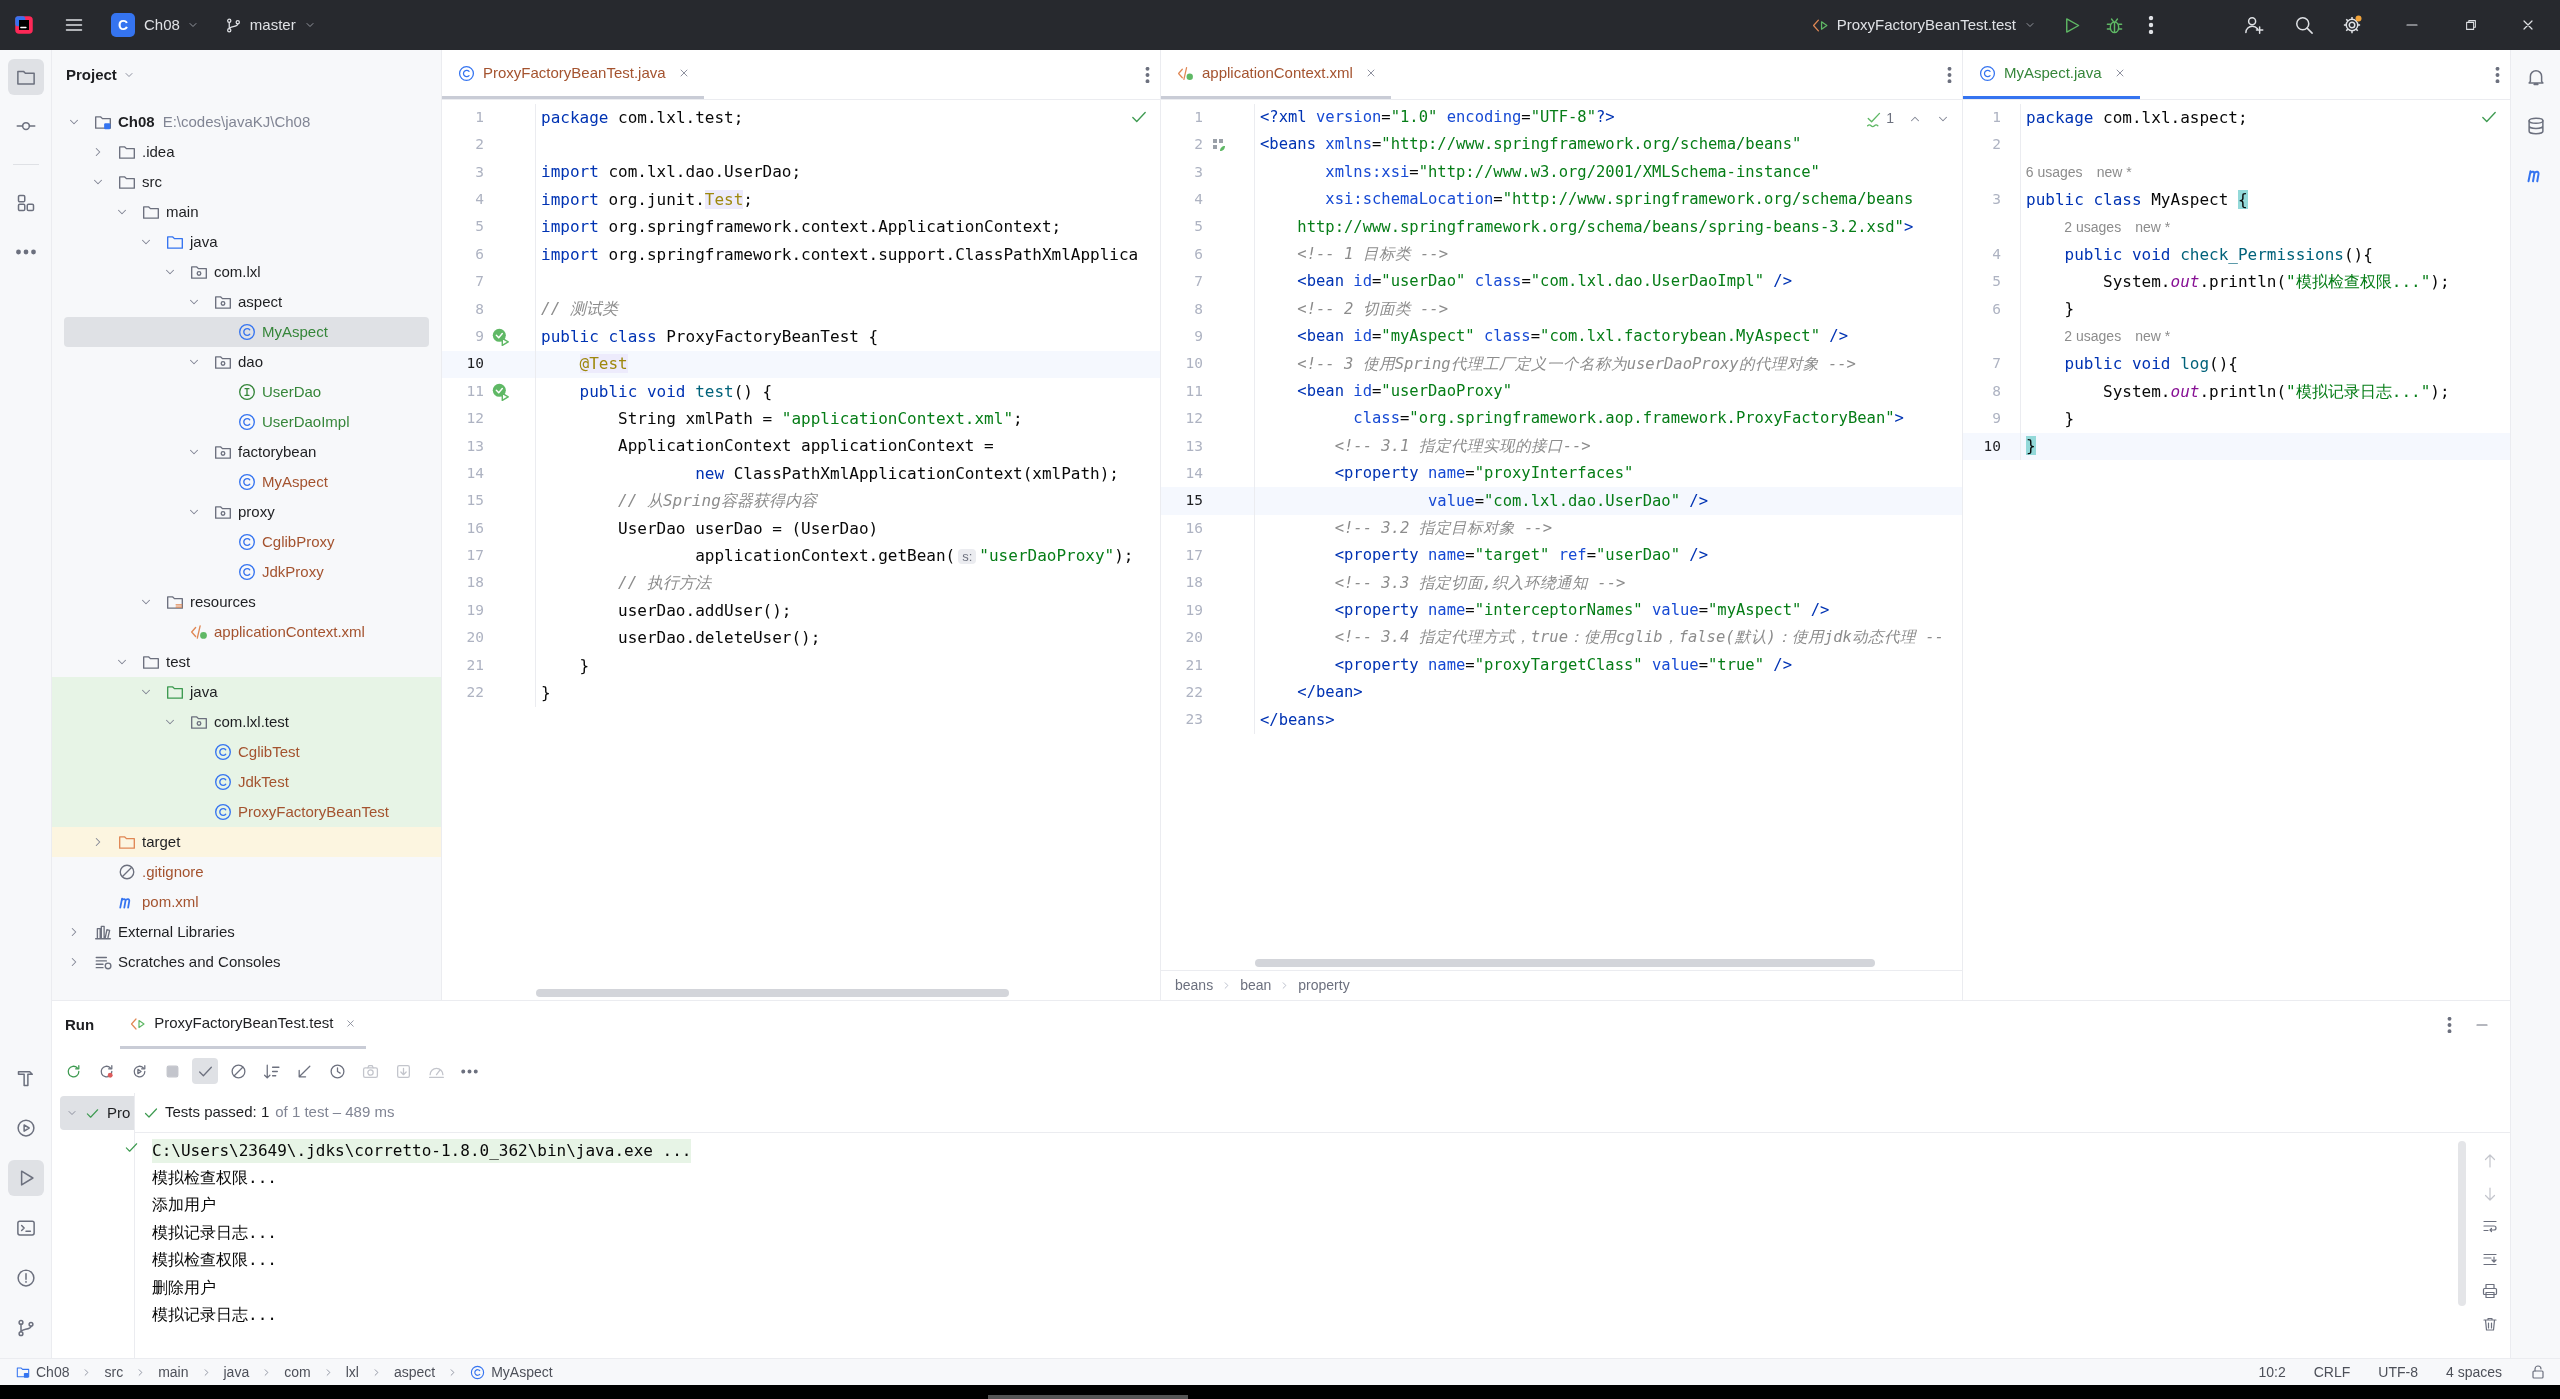  What do you see at coordinates (246, 302) in the screenshot?
I see `tree-item: aspect` at bounding box center [246, 302].